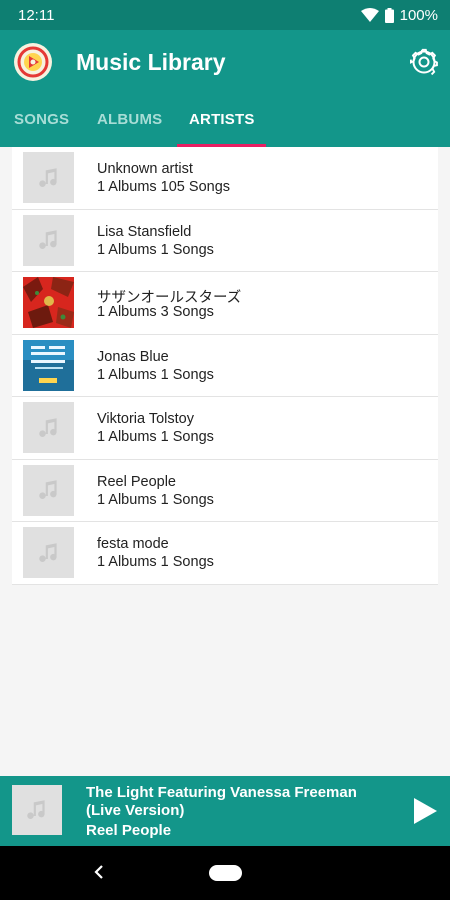  Describe the element at coordinates (225, 240) in the screenshot. I see `artist-row: Lisa Stansfield 1 Albums 1 Songs` at that location.